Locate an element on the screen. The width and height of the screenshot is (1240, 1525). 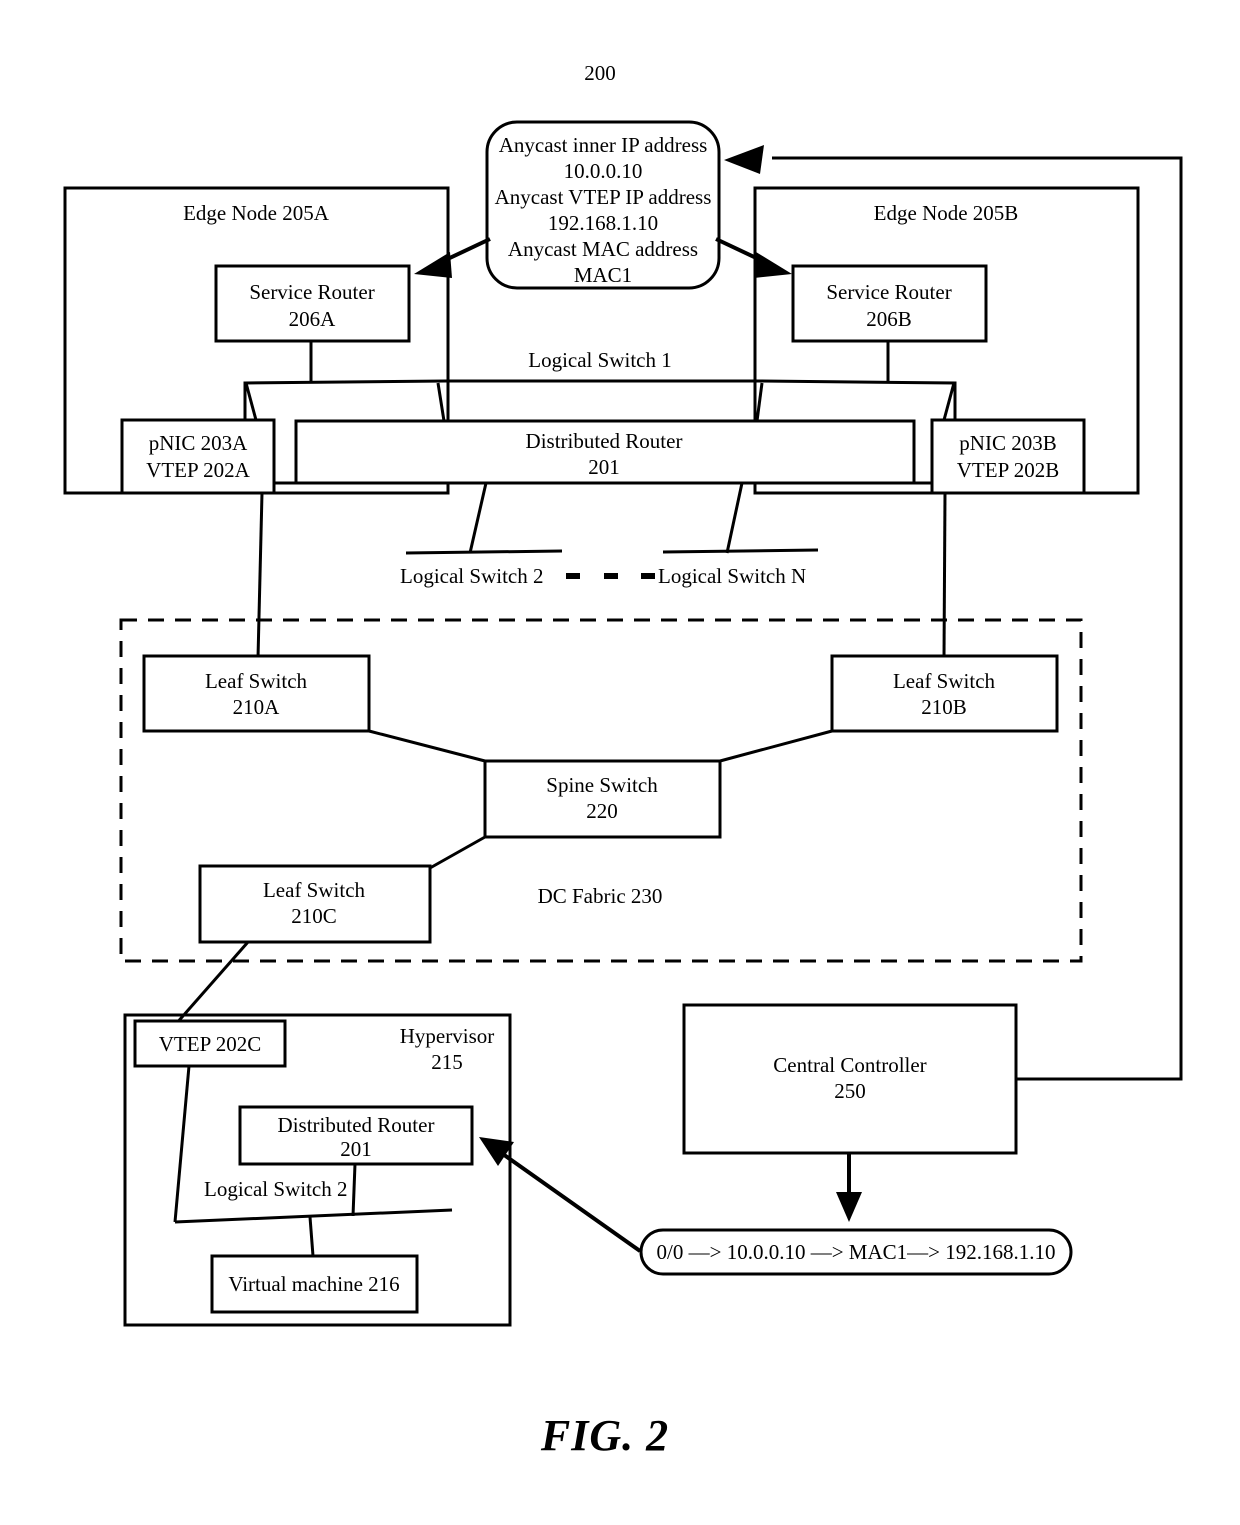
arrow-head-into-service-router-206a is located at coordinates (433, 265).